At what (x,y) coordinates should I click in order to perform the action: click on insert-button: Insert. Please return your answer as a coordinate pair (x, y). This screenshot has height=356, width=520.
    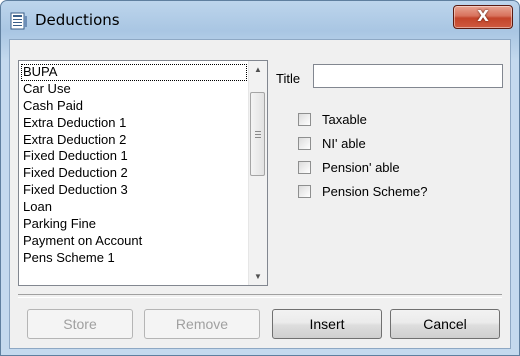
    Looking at the image, I should click on (327, 324).